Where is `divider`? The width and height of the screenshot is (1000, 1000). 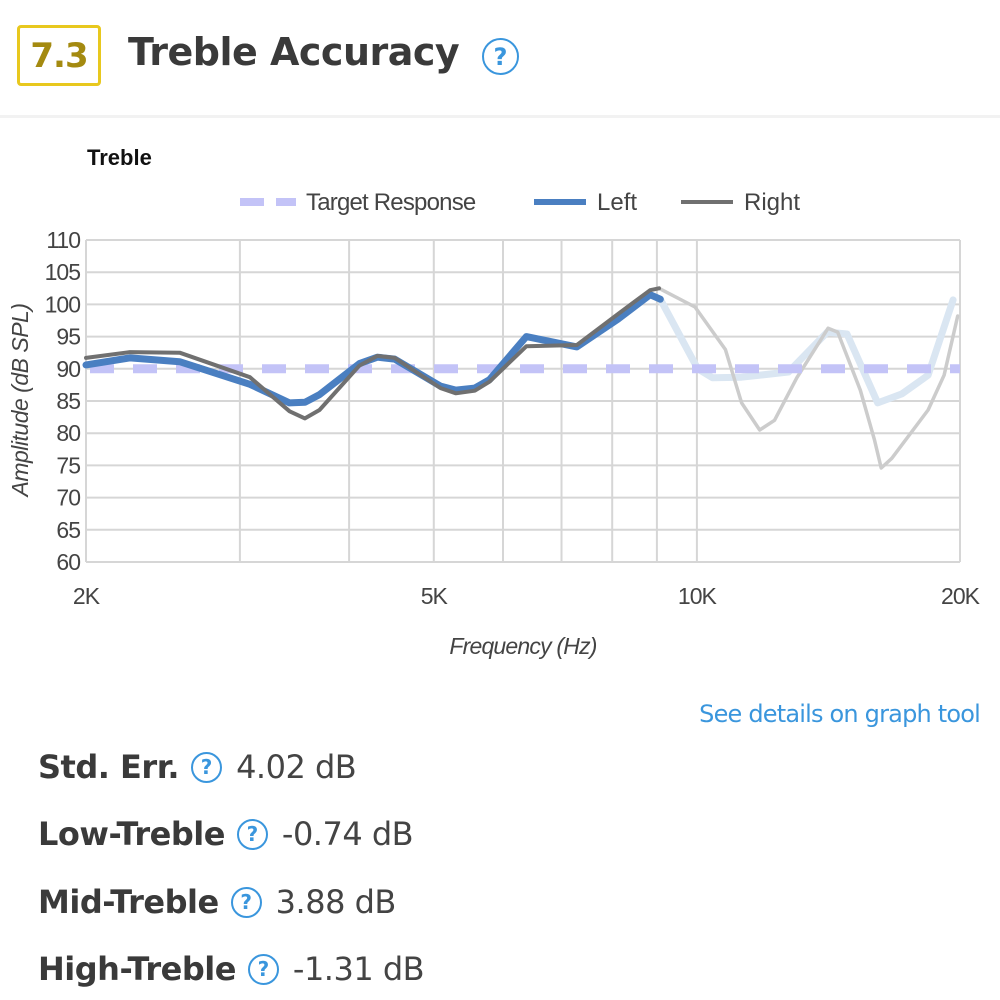 divider is located at coordinates (500, 116).